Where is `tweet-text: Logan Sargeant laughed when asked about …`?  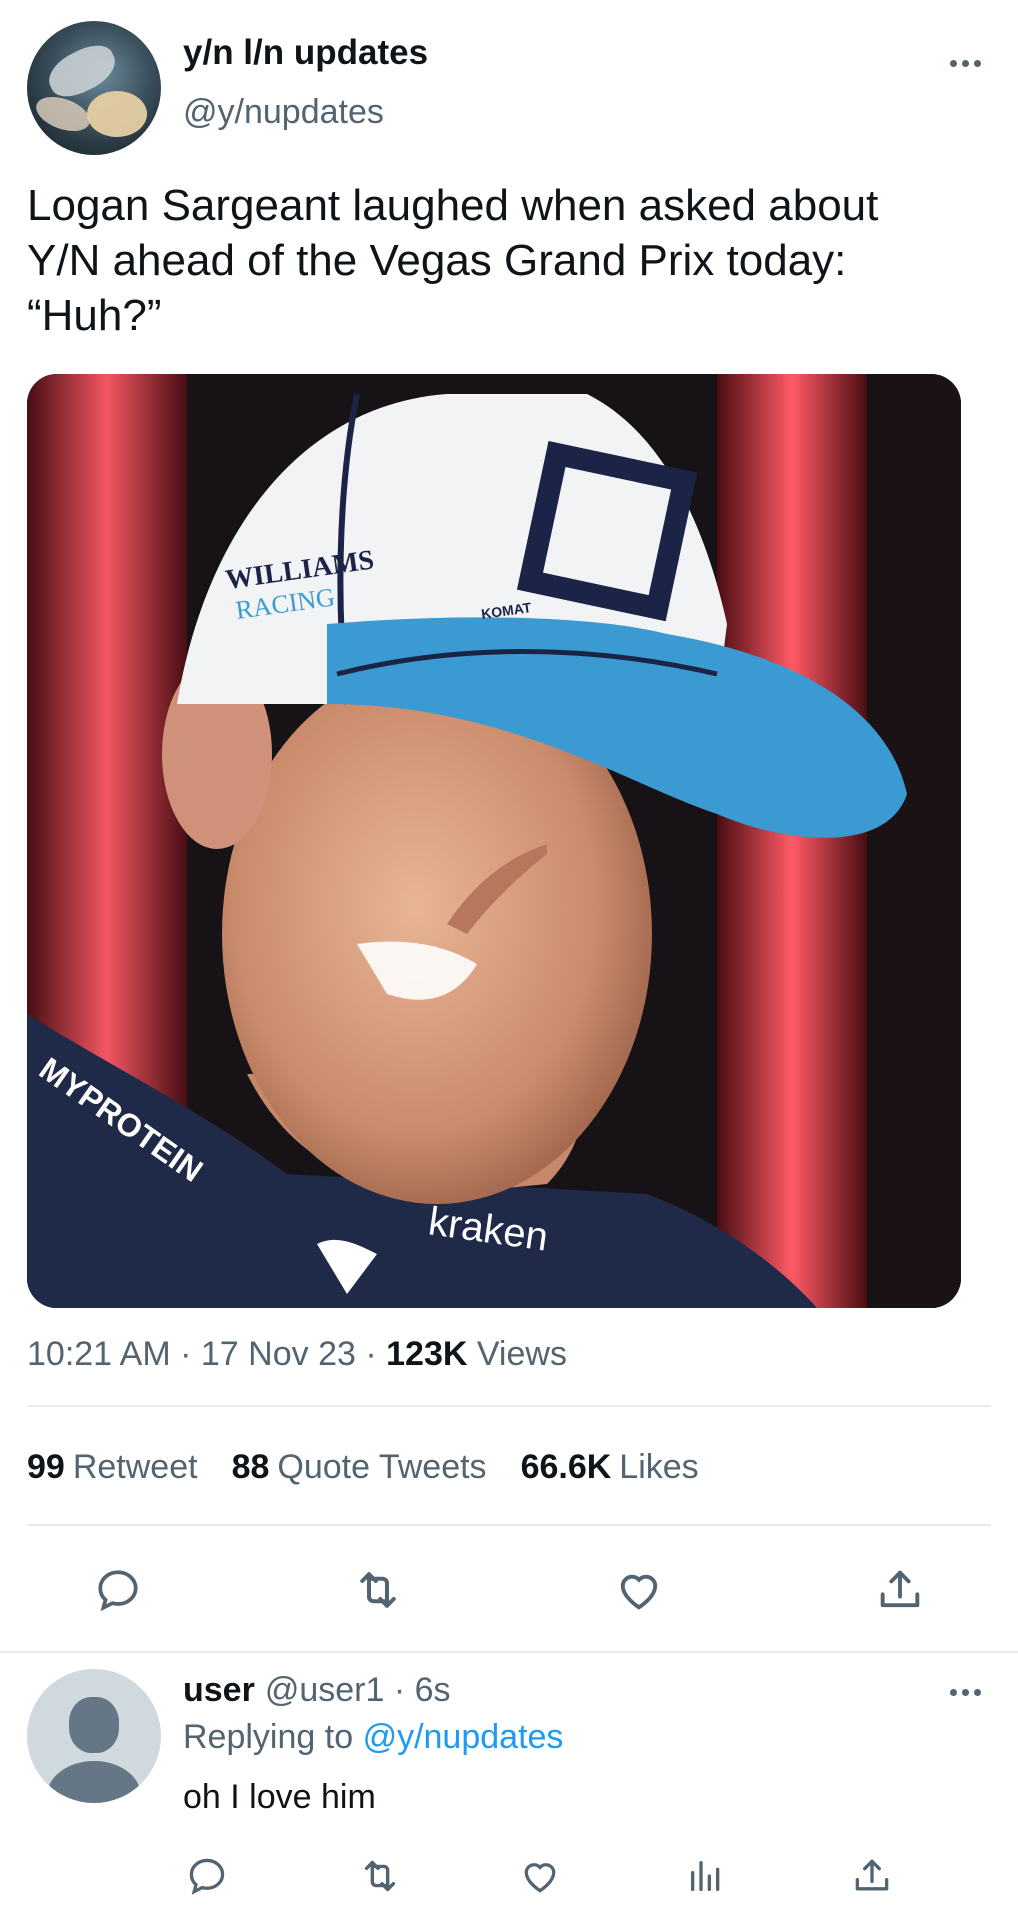 tweet-text: Logan Sargeant laughed when asked about … is located at coordinates (453, 260).